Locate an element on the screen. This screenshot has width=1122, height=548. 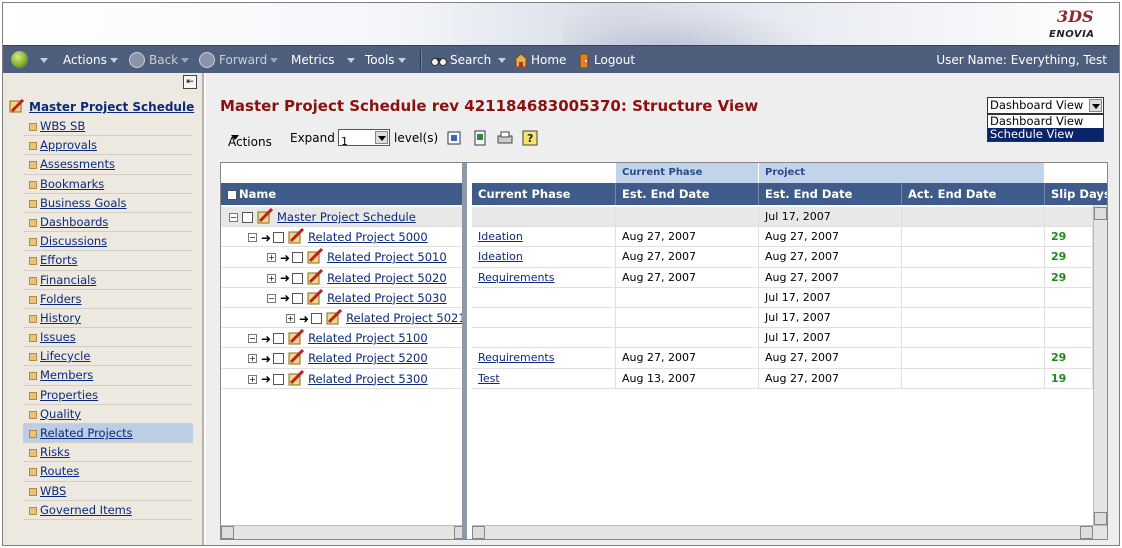
current-phase-column-header: Current Phase is located at coordinates (544, 194).